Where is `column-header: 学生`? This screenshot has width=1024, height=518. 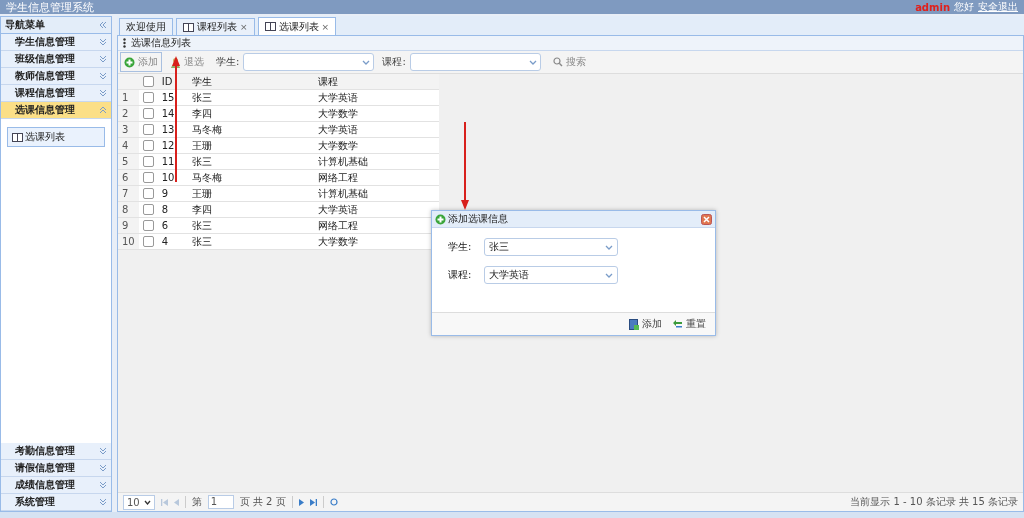
column-header: 学生 is located at coordinates (250, 82).